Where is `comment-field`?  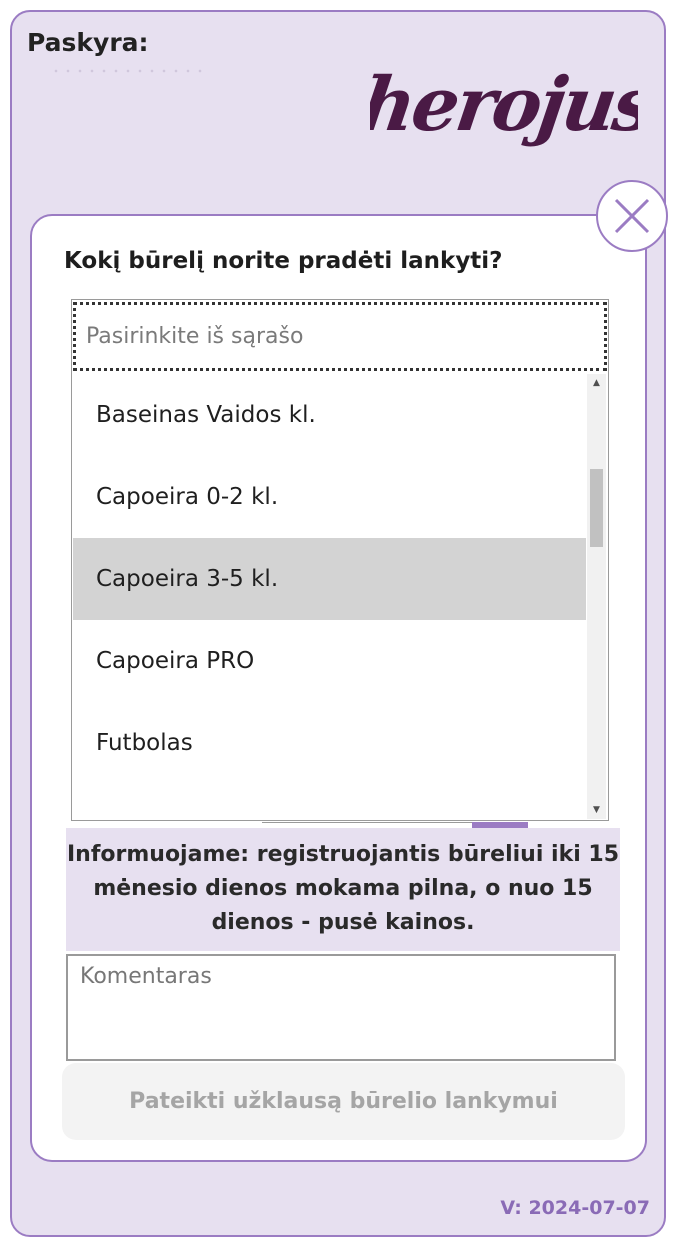
comment-field is located at coordinates (341, 1007).